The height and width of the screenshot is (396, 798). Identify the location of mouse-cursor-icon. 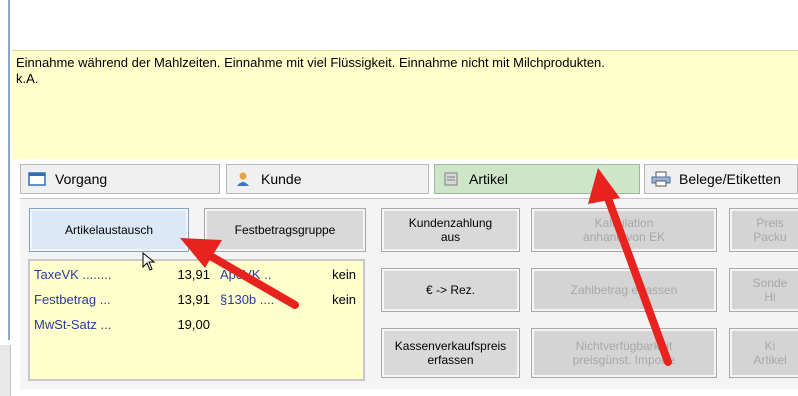
(149, 261).